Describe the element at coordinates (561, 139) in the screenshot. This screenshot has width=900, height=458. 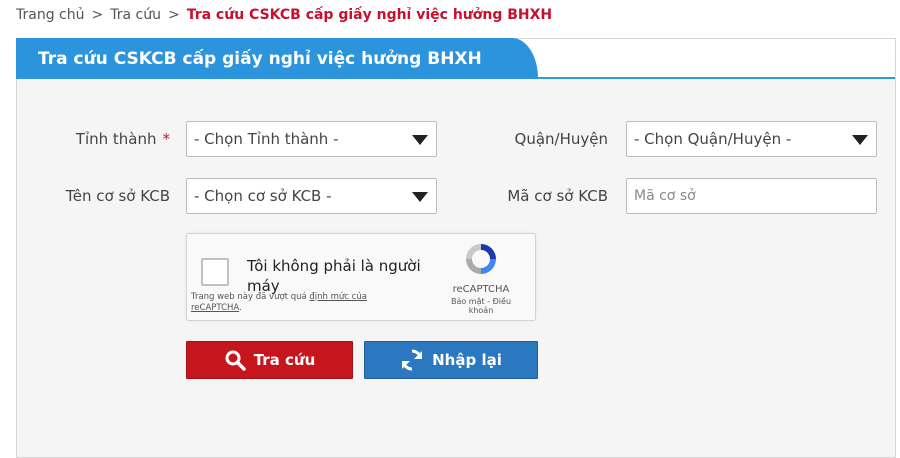
I see `district-label: Quận/Huyện` at that location.